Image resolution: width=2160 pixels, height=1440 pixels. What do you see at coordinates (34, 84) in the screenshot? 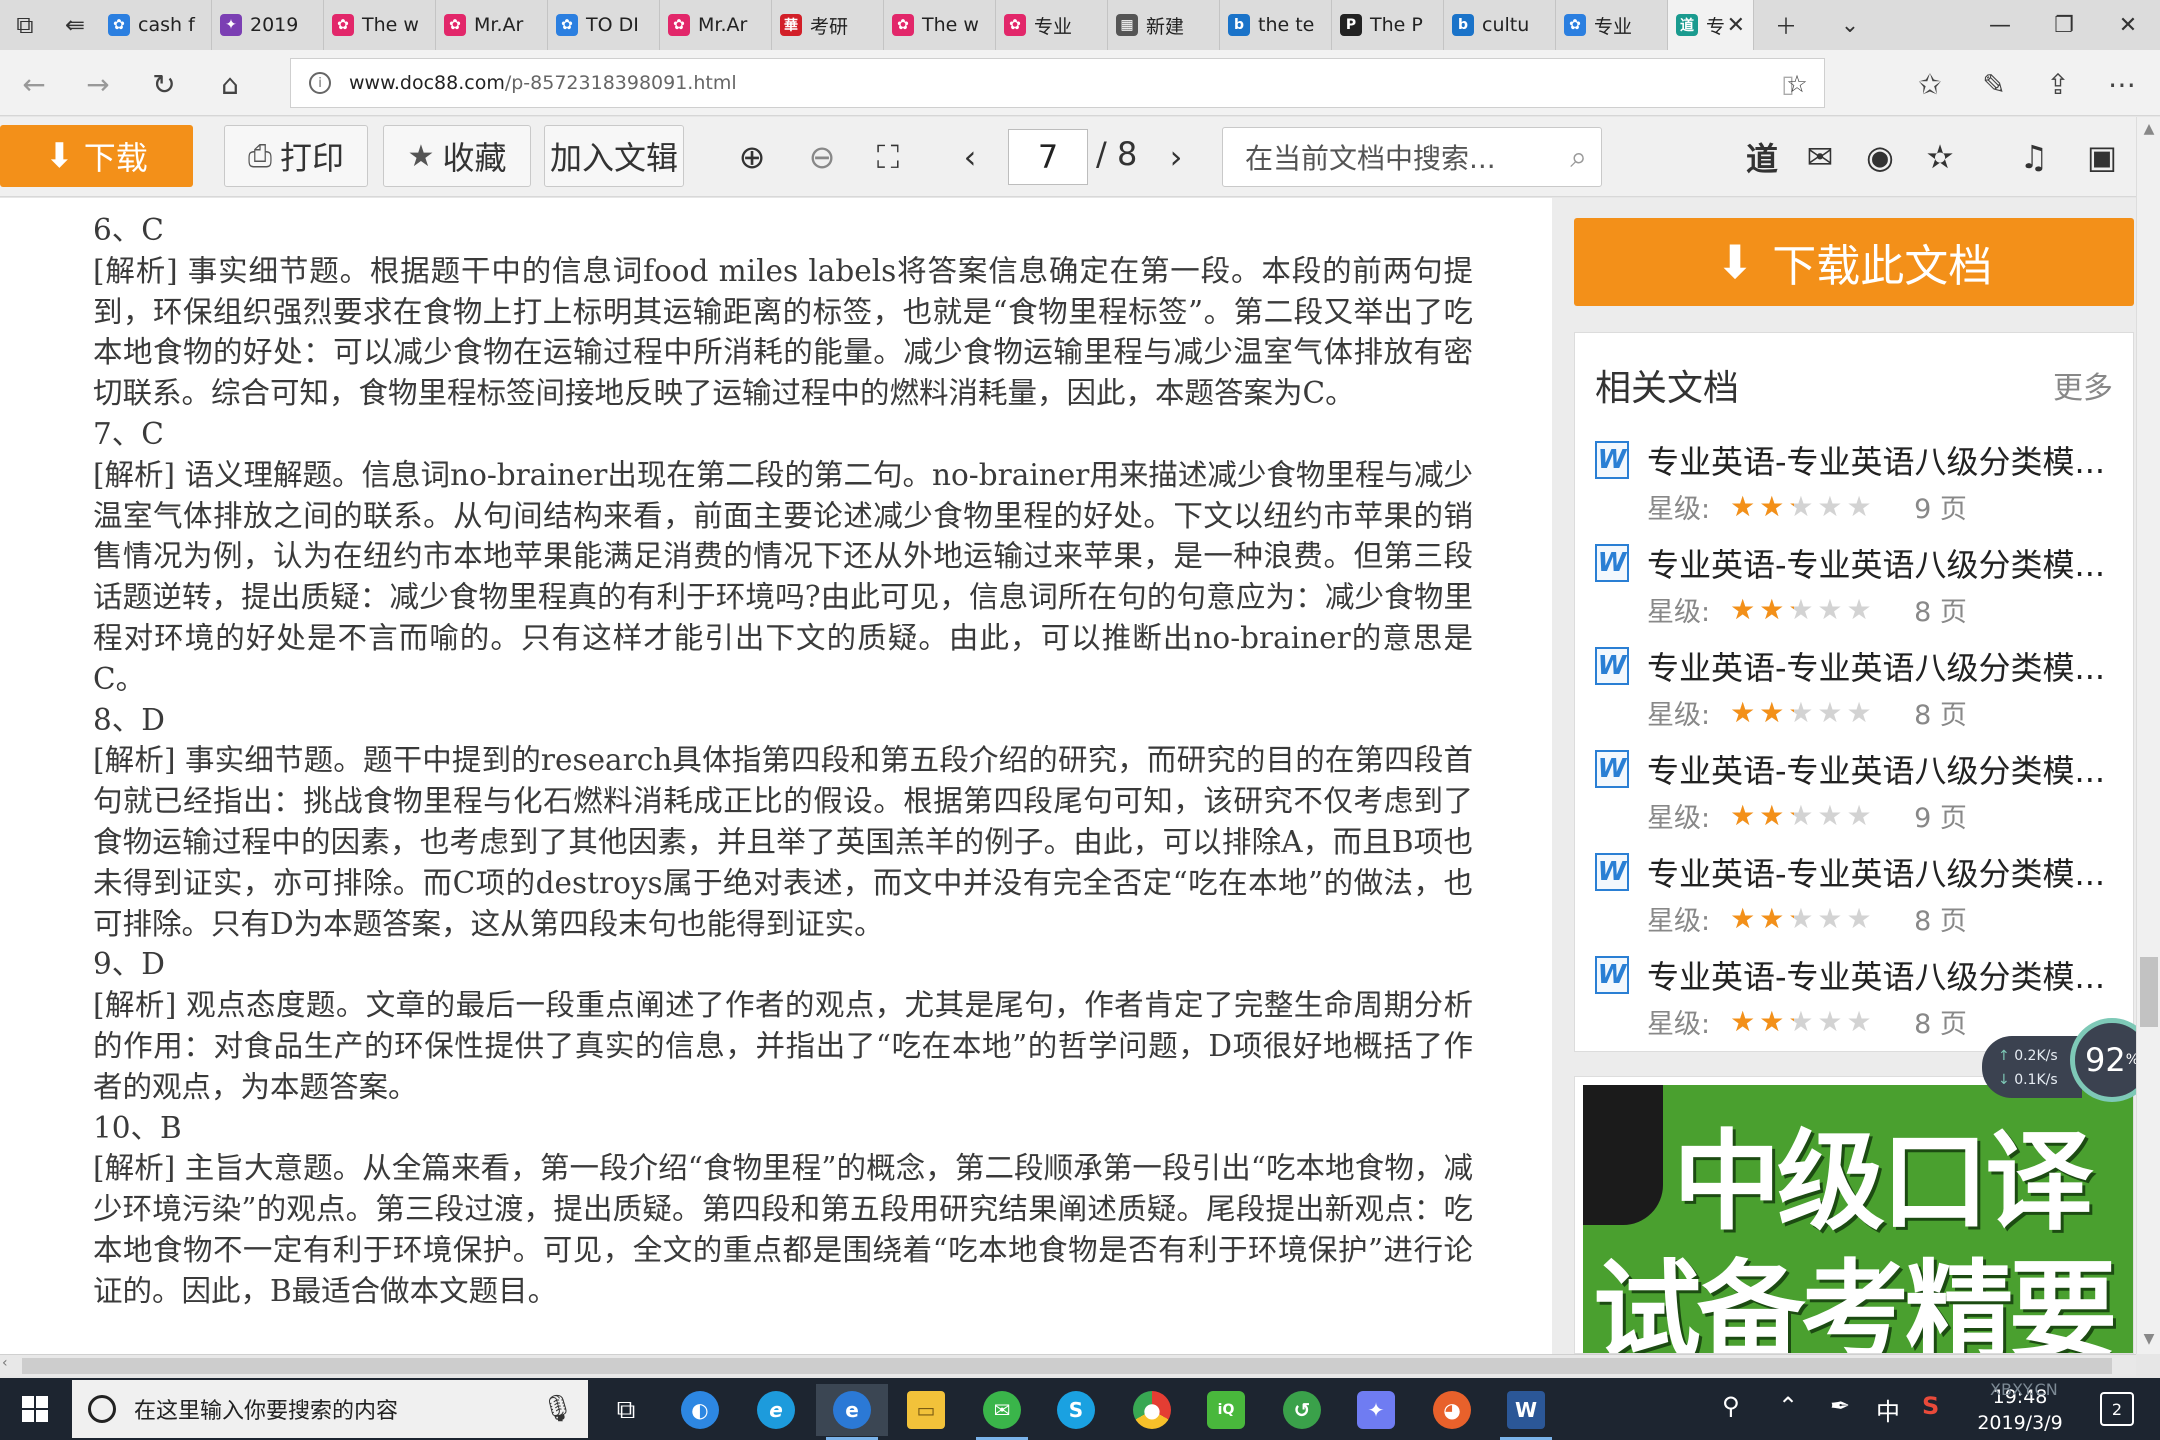
I see `back-icon: ←` at bounding box center [34, 84].